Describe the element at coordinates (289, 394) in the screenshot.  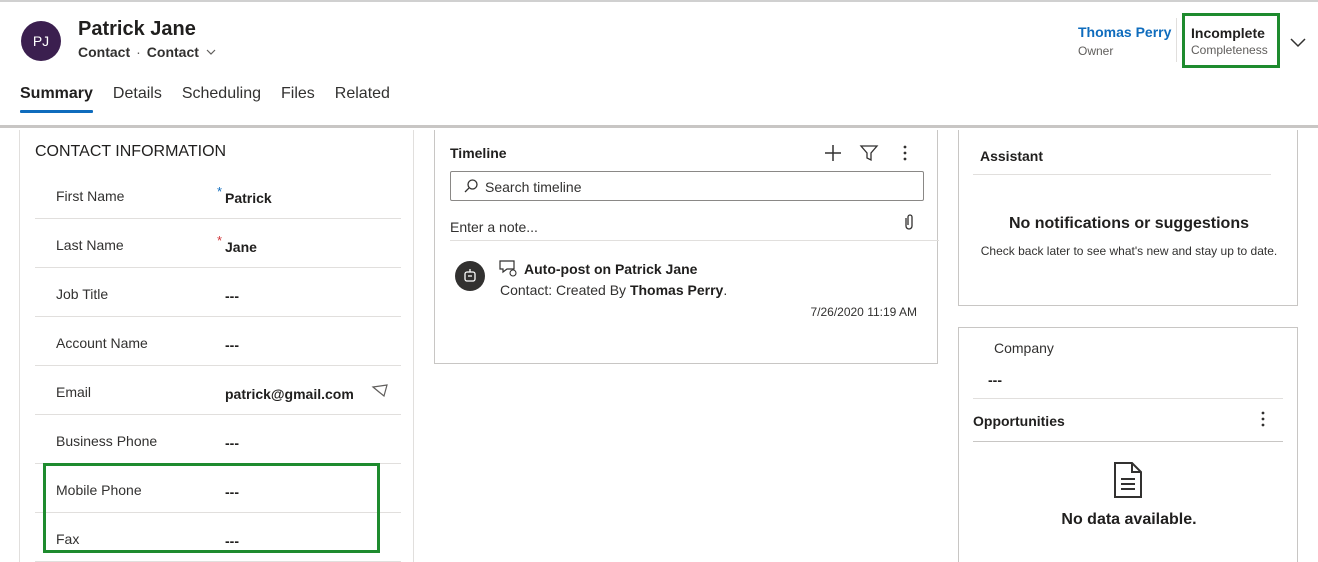
I see `field-value: patrick@gmail.com` at that location.